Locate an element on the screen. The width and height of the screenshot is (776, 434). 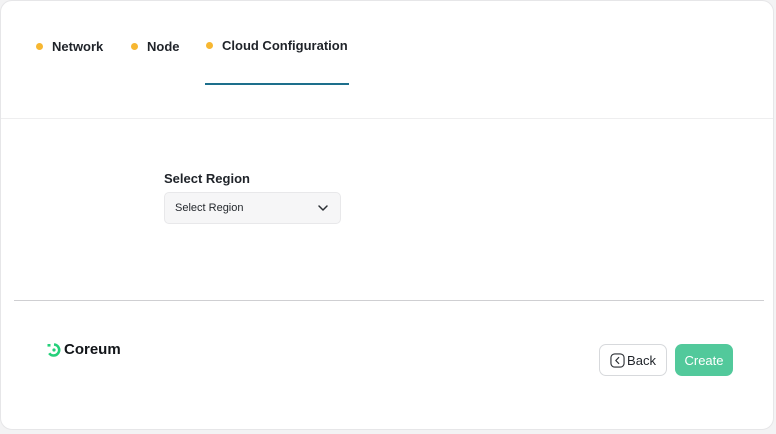
footer-divider is located at coordinates (389, 300).